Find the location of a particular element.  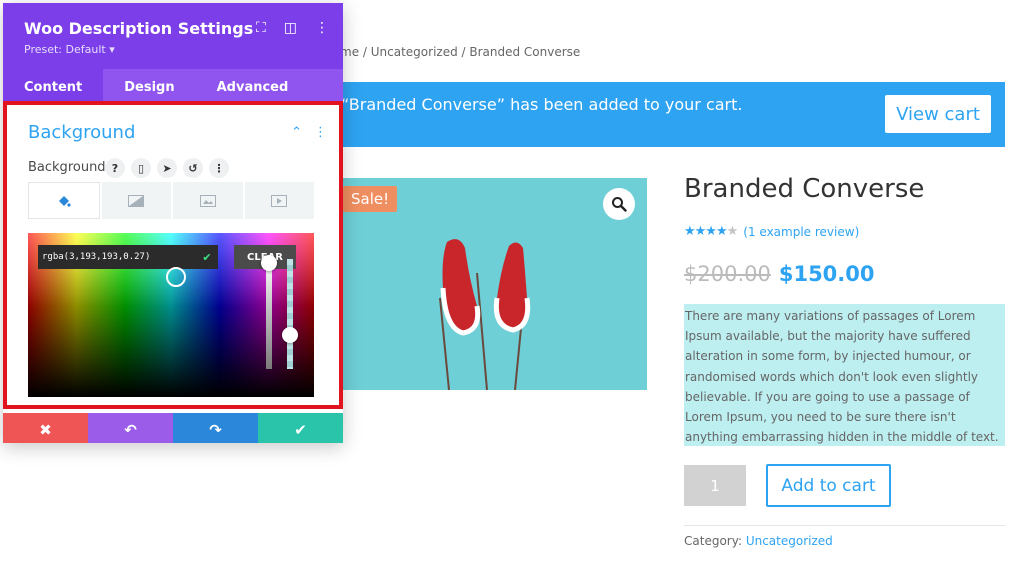

header-icons: ⛶ ◫ ⋮ is located at coordinates (292, 28).